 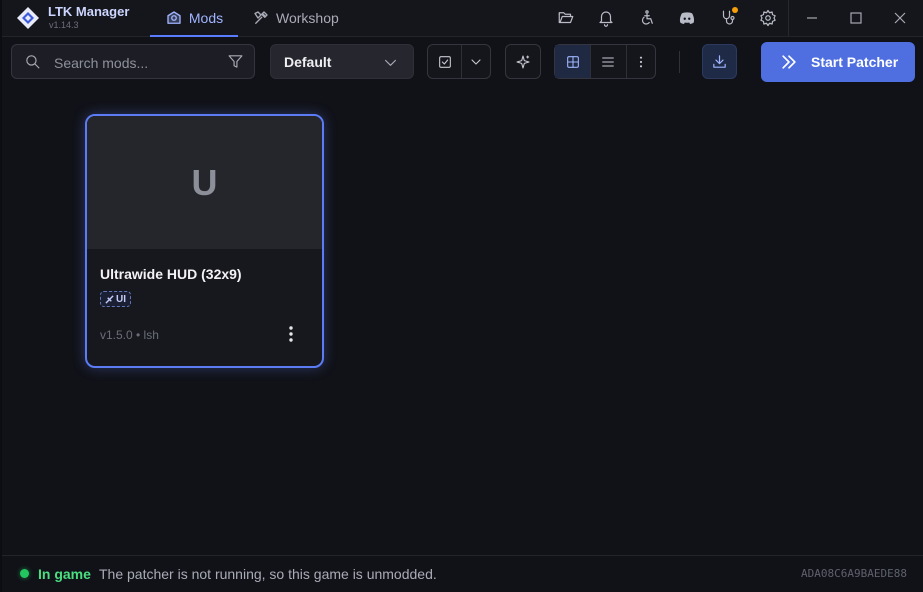 What do you see at coordinates (64, 574) in the screenshot?
I see `status-label: In game` at bounding box center [64, 574].